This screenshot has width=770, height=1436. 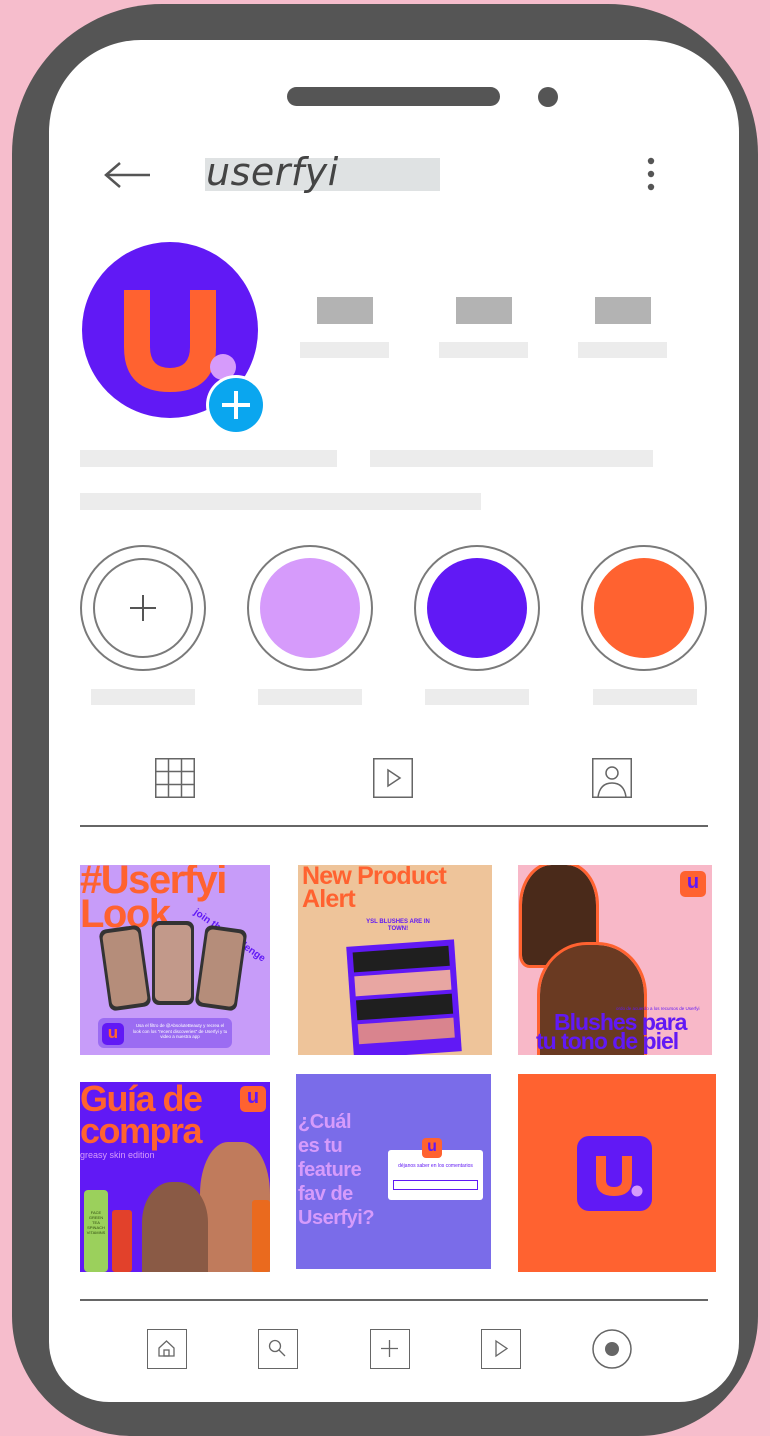 What do you see at coordinates (336, 1218) in the screenshot?
I see `post-question-line: Userfyi?` at bounding box center [336, 1218].